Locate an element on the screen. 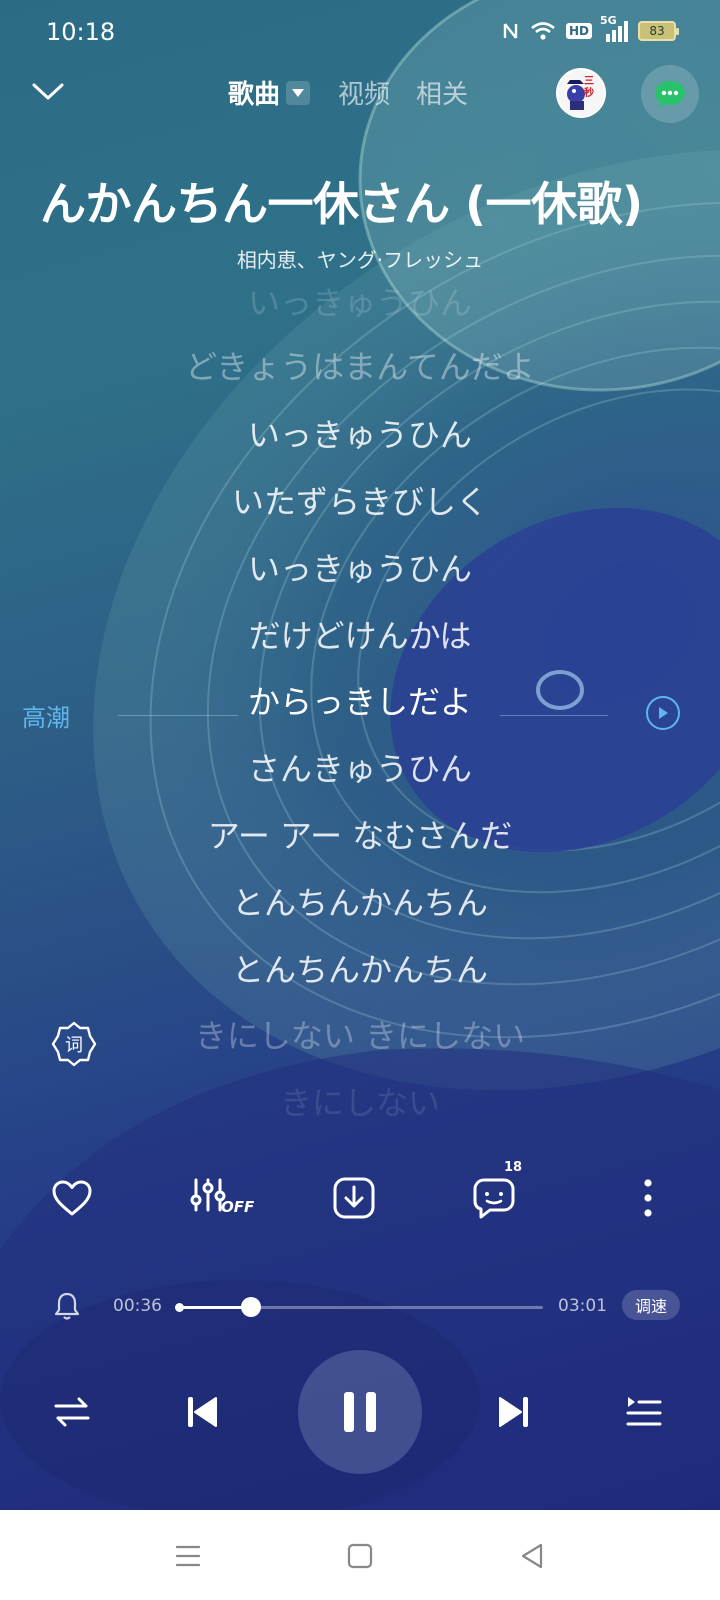  top-nav: 歌曲 视频 相关 三秒 is located at coordinates (360, 92).